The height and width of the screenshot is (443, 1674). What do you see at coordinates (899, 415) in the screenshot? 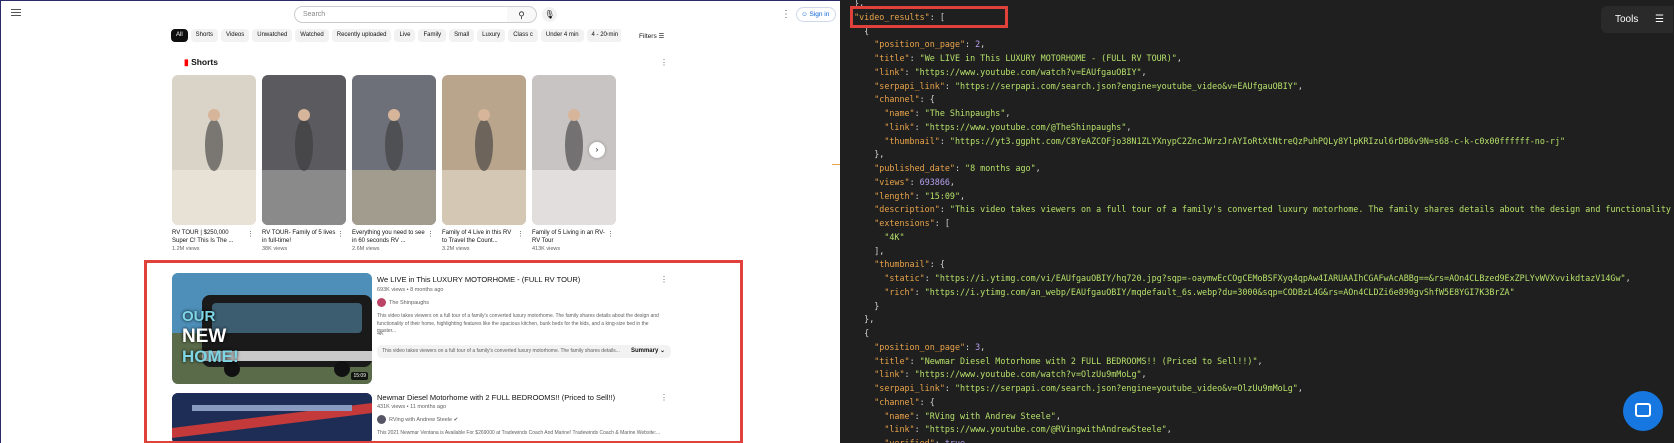
I see `json-token: "name"` at bounding box center [899, 415].